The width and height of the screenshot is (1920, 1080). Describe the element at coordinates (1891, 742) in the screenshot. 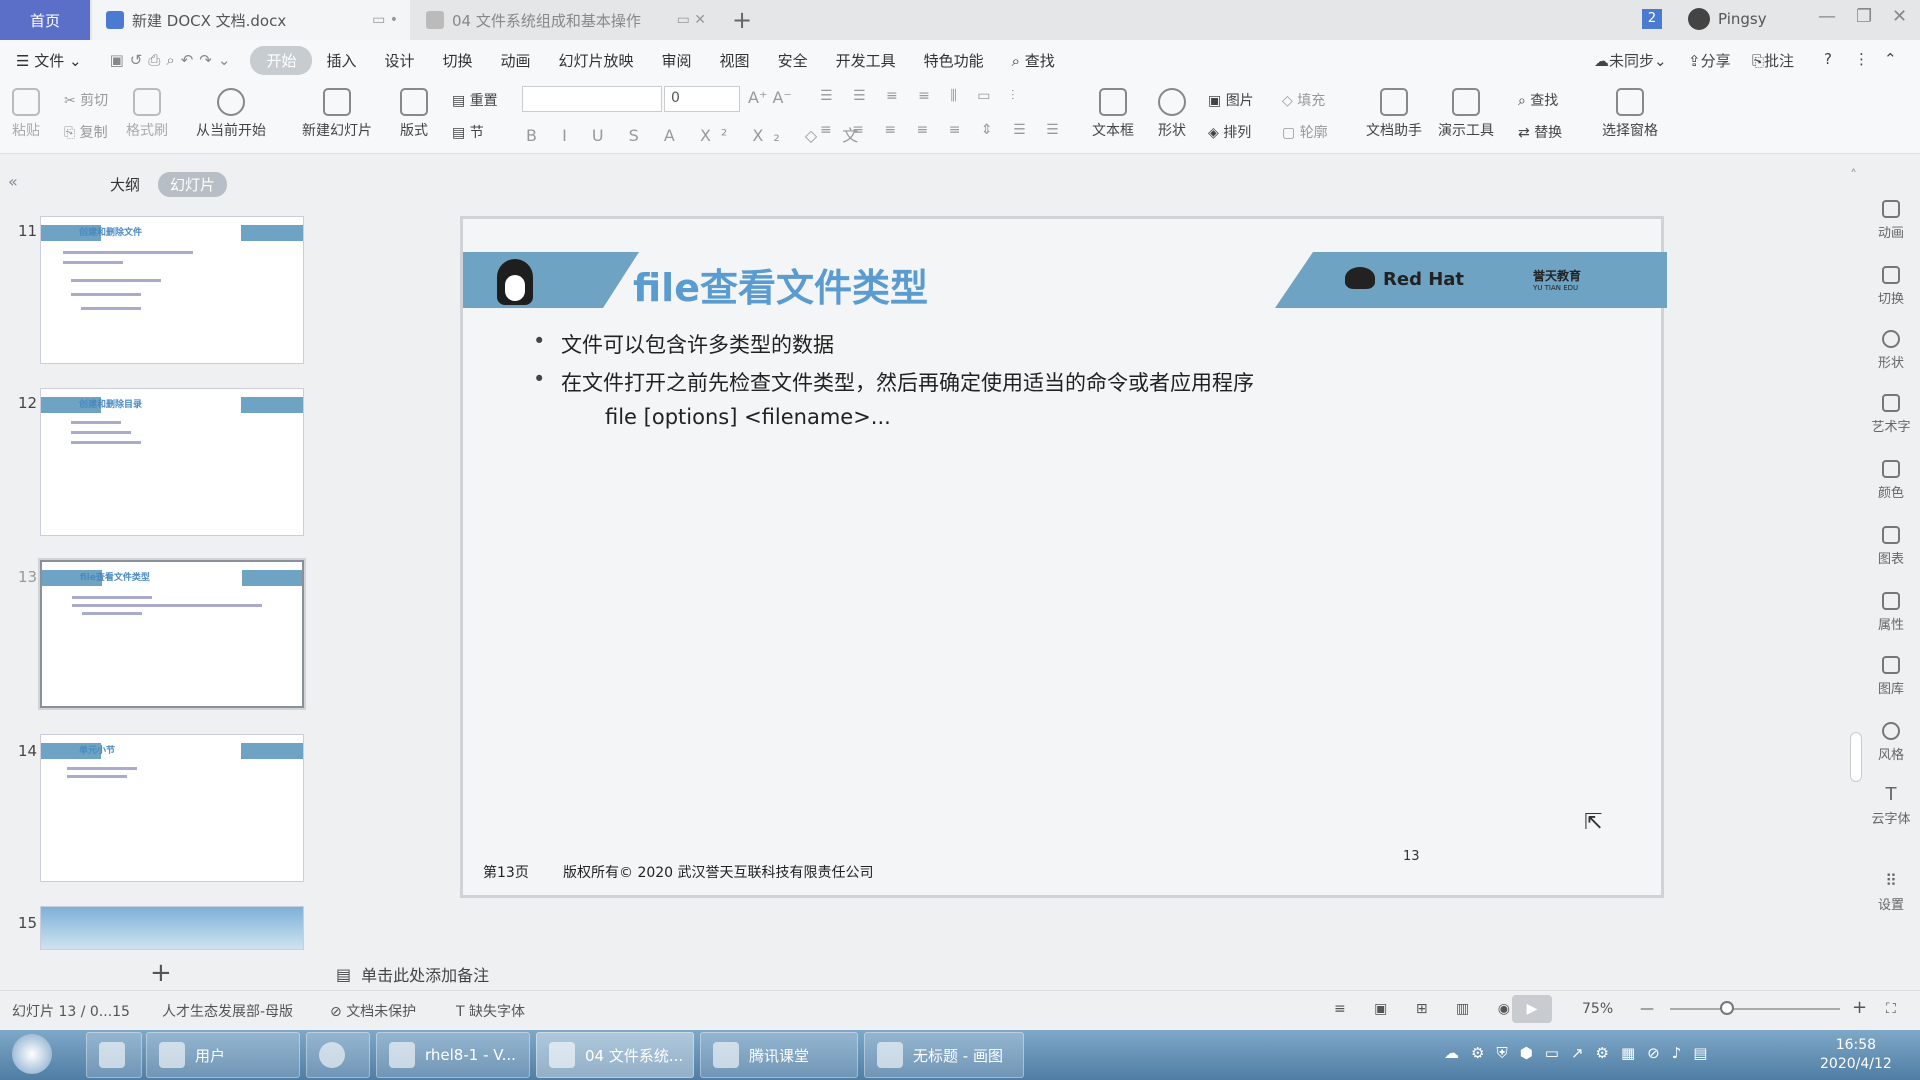

I see `sidebar-style: 风格` at that location.